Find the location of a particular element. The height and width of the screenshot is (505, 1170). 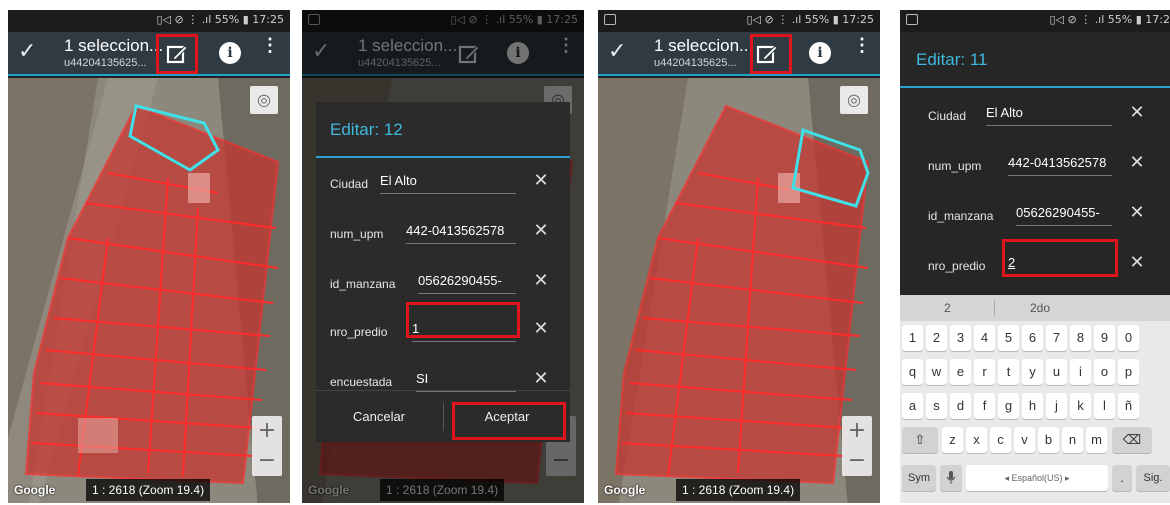

key: s is located at coordinates (936, 406).